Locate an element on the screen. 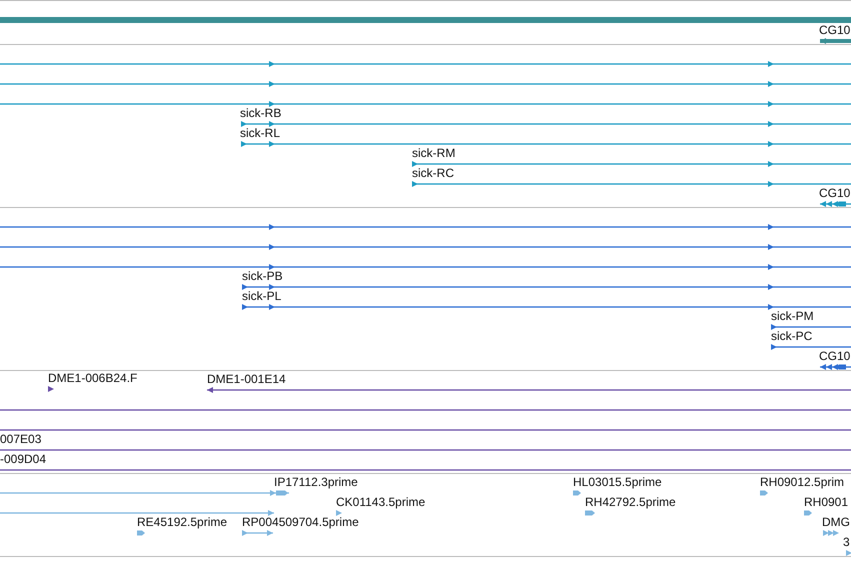 This screenshot has height=562, width=851. feature-label: DME1-001E14 is located at coordinates (246, 379).